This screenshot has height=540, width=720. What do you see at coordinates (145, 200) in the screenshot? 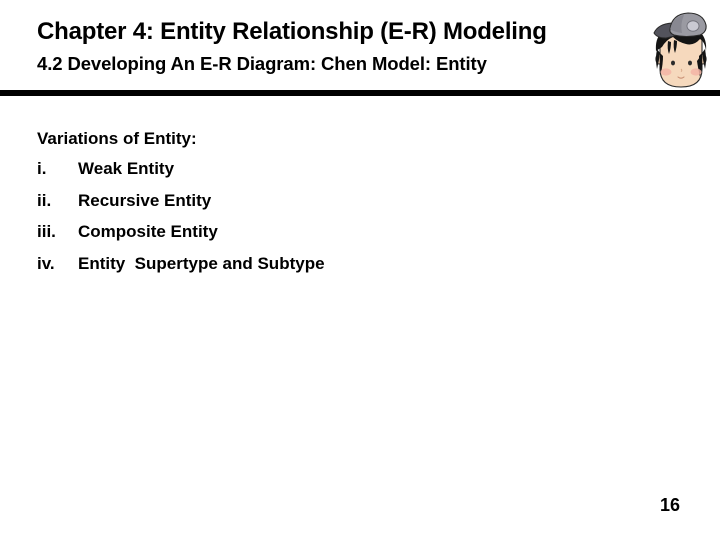
I see `list-item-label: Recursive Entity` at bounding box center [145, 200].